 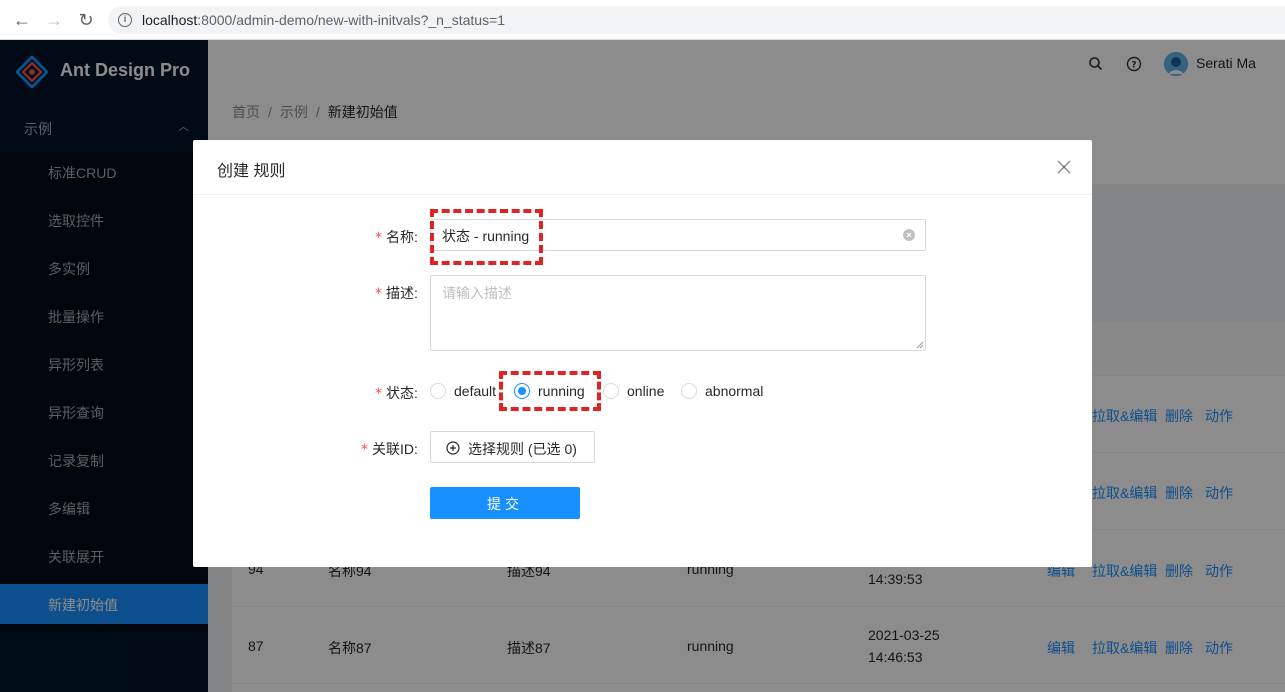 I want to click on close-icon, so click(x=1064, y=167).